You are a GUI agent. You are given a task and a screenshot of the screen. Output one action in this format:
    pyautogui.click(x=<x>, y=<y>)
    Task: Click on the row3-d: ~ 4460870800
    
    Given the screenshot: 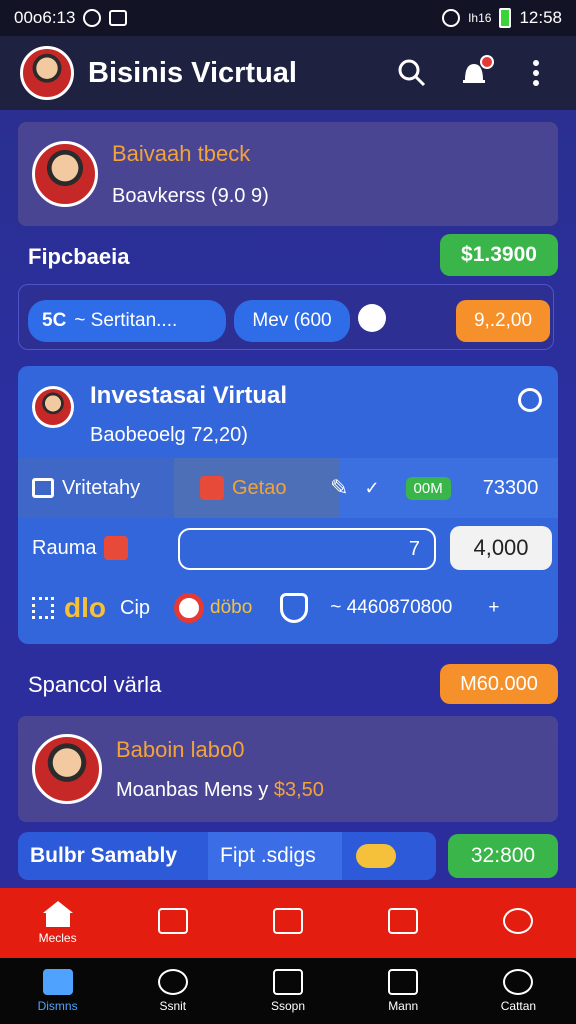 What is the action you would take?
    pyautogui.click(x=391, y=607)
    